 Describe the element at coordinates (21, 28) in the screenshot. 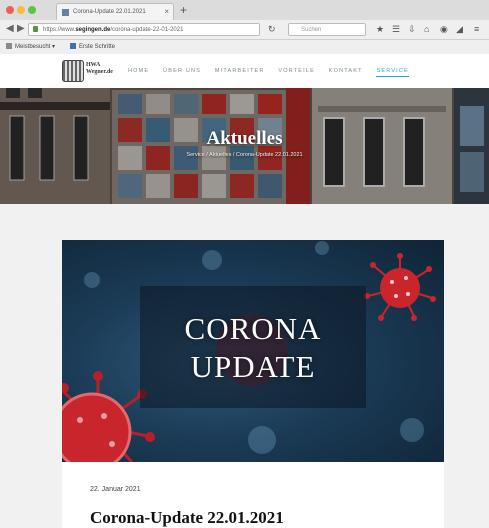

I see `forward-arrow-icon: ▶` at that location.